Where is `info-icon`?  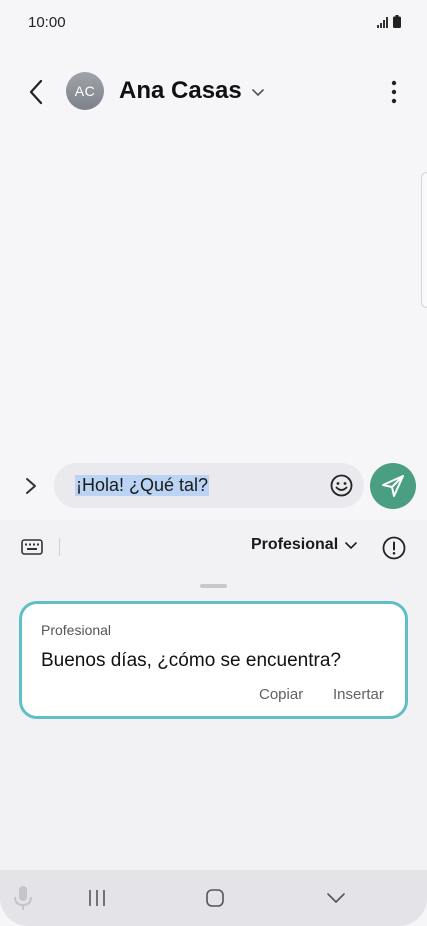
info-icon is located at coordinates (394, 548).